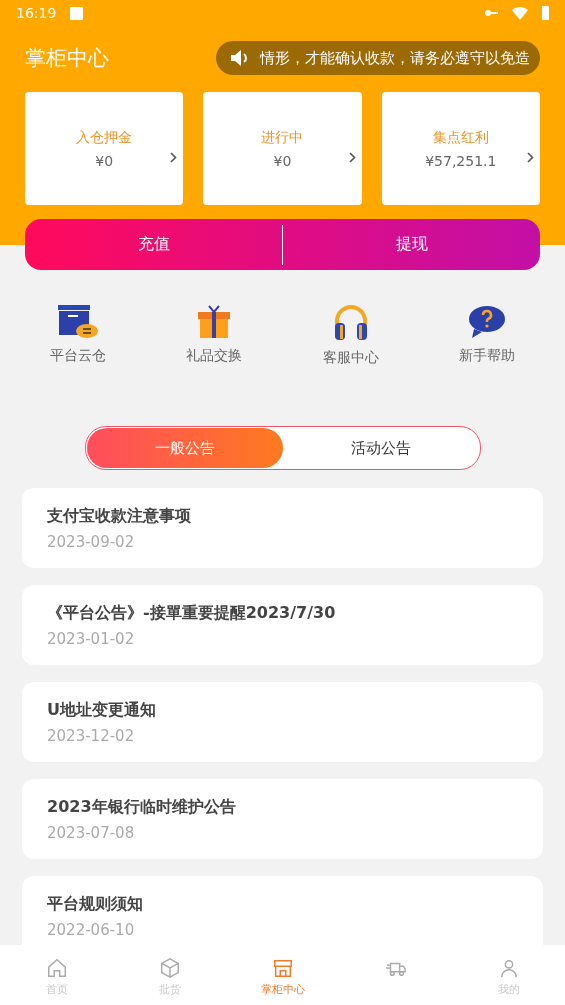  What do you see at coordinates (491, 13) in the screenshot?
I see `key-icon` at bounding box center [491, 13].